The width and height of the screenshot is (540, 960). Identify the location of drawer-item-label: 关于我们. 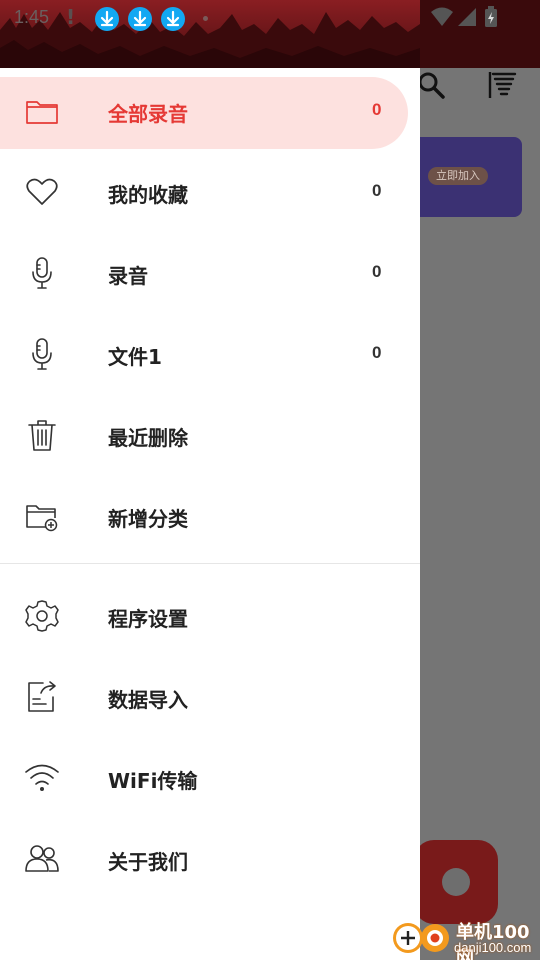
(148, 862).